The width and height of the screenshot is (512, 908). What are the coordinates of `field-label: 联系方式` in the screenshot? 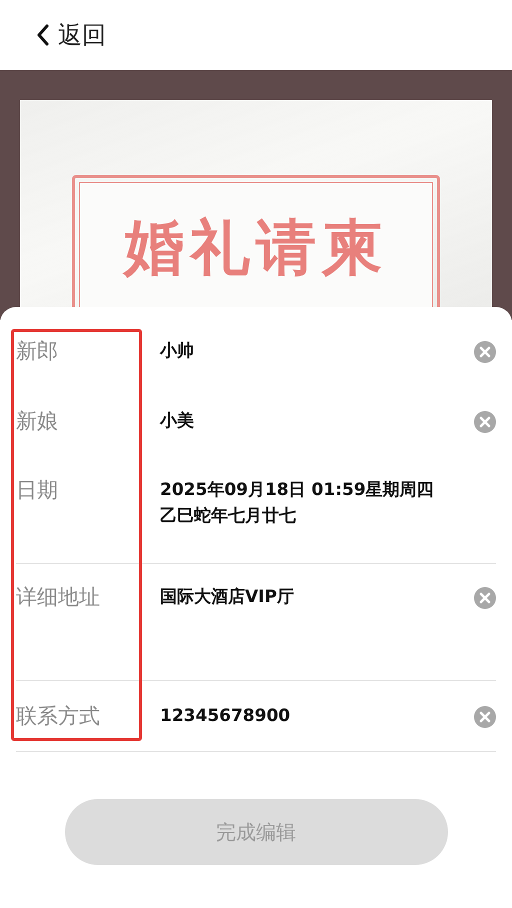 It's located at (58, 716).